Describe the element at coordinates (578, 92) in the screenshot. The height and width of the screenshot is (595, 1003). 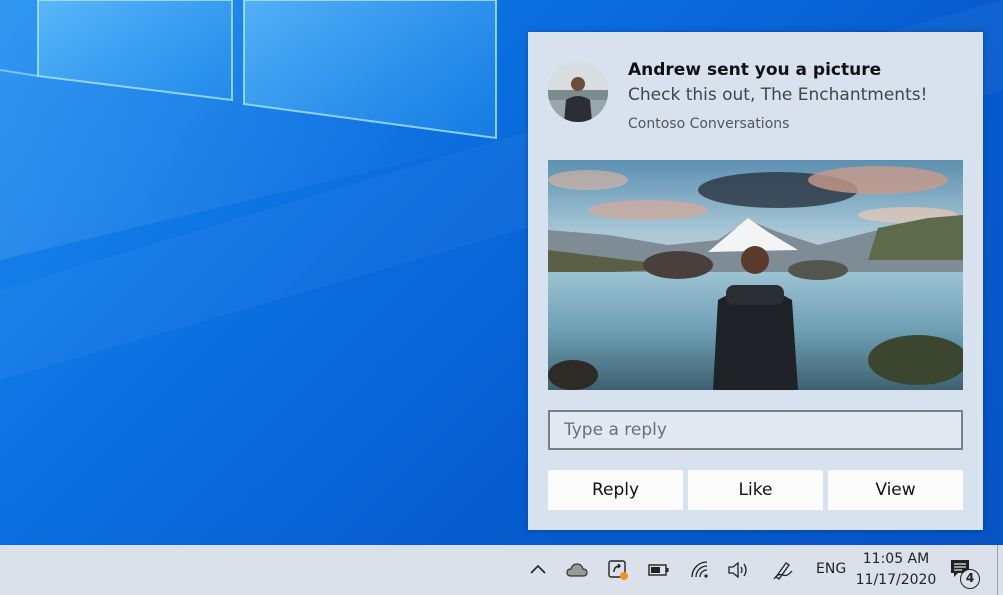
I see `sender-avatar` at that location.